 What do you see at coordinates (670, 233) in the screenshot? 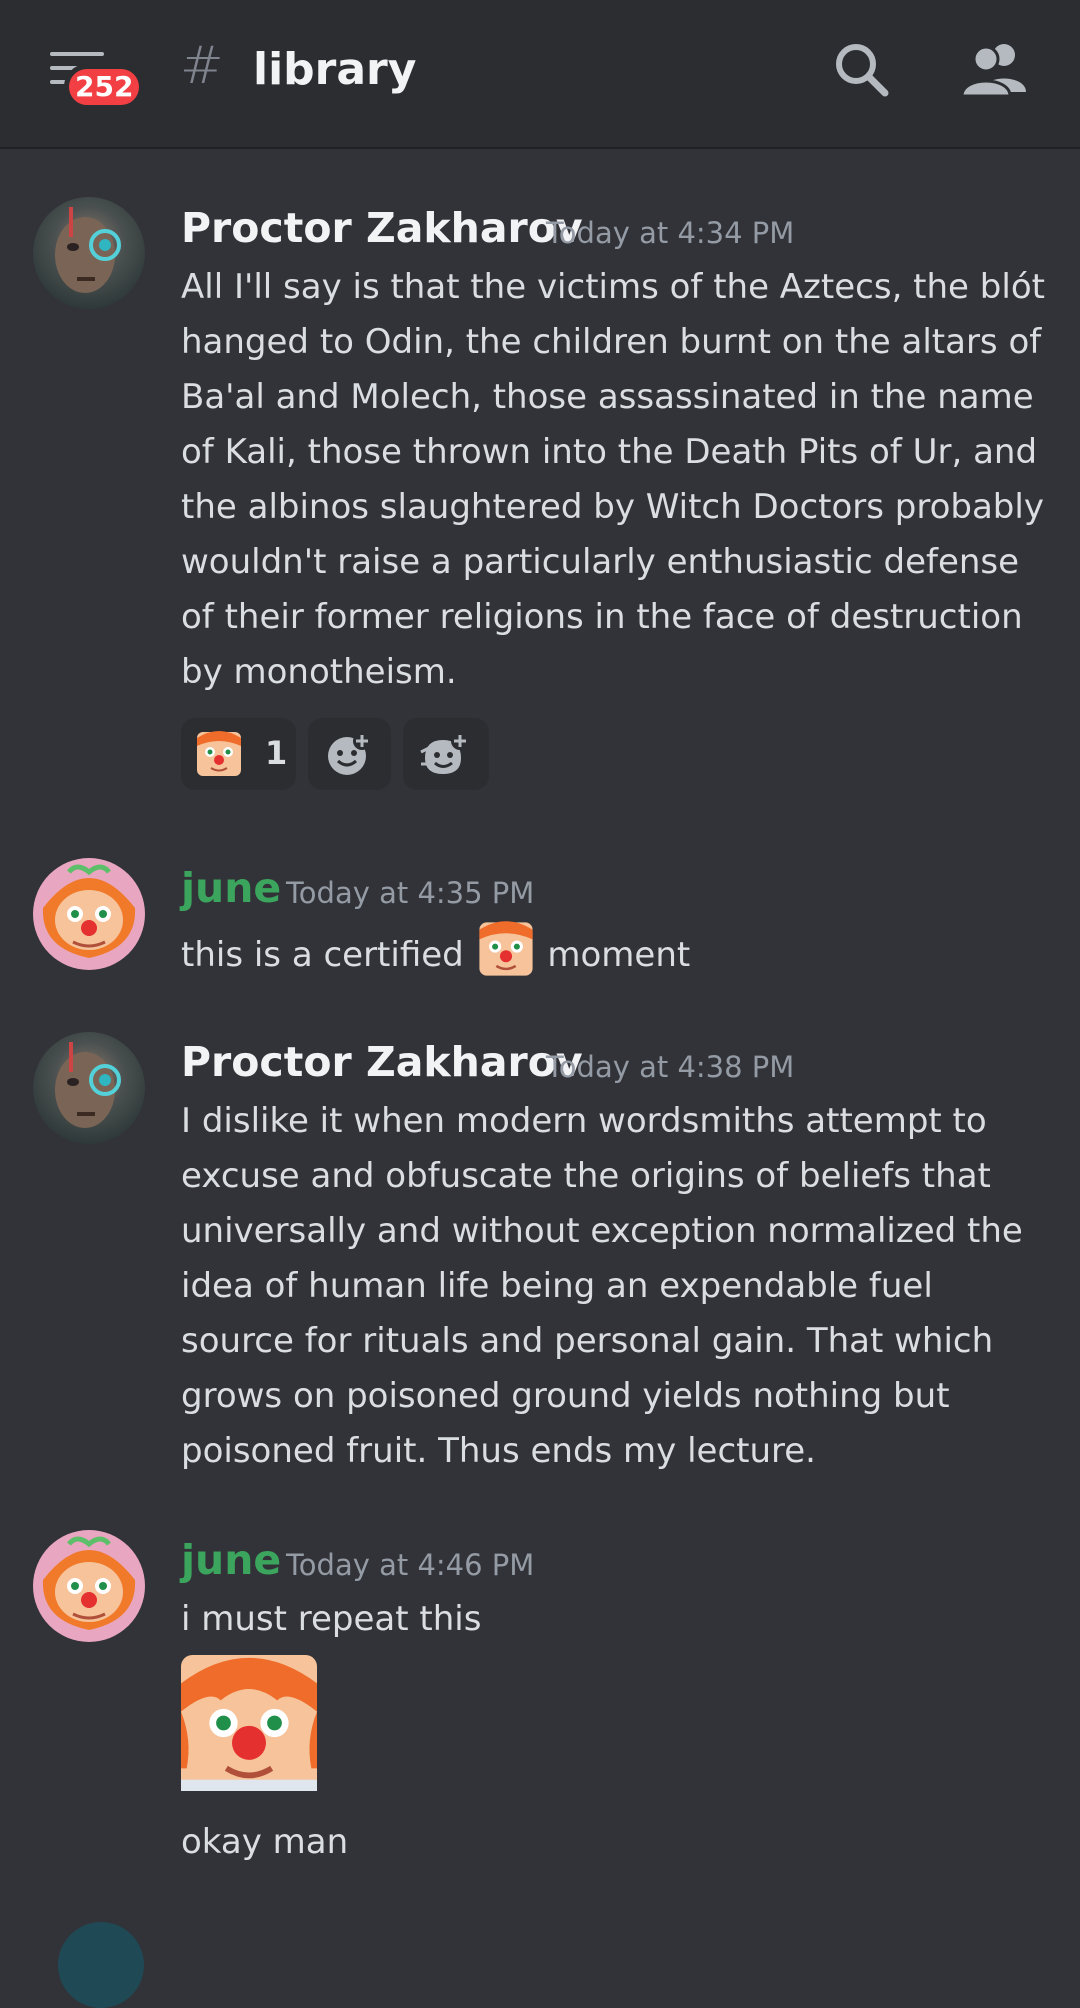
I see `timestamp: Today at 4:34 PM` at bounding box center [670, 233].